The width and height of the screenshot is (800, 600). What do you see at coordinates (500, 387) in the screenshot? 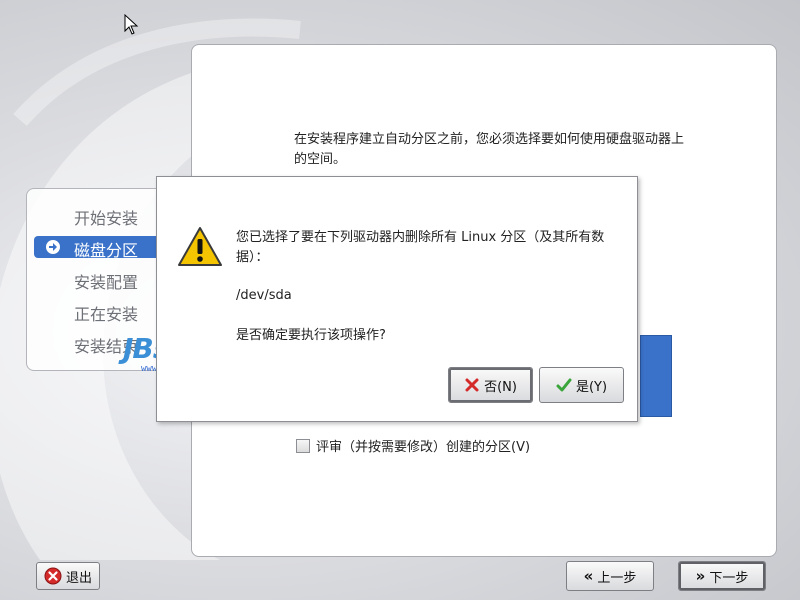
I see `no-button-label: 否(N)` at bounding box center [500, 387].